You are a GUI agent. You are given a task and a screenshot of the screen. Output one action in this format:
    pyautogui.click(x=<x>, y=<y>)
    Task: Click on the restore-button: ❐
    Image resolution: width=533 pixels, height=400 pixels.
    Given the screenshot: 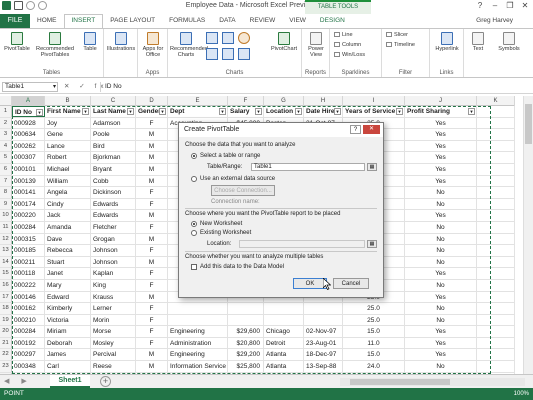 What is the action you would take?
    pyautogui.click(x=510, y=6)
    